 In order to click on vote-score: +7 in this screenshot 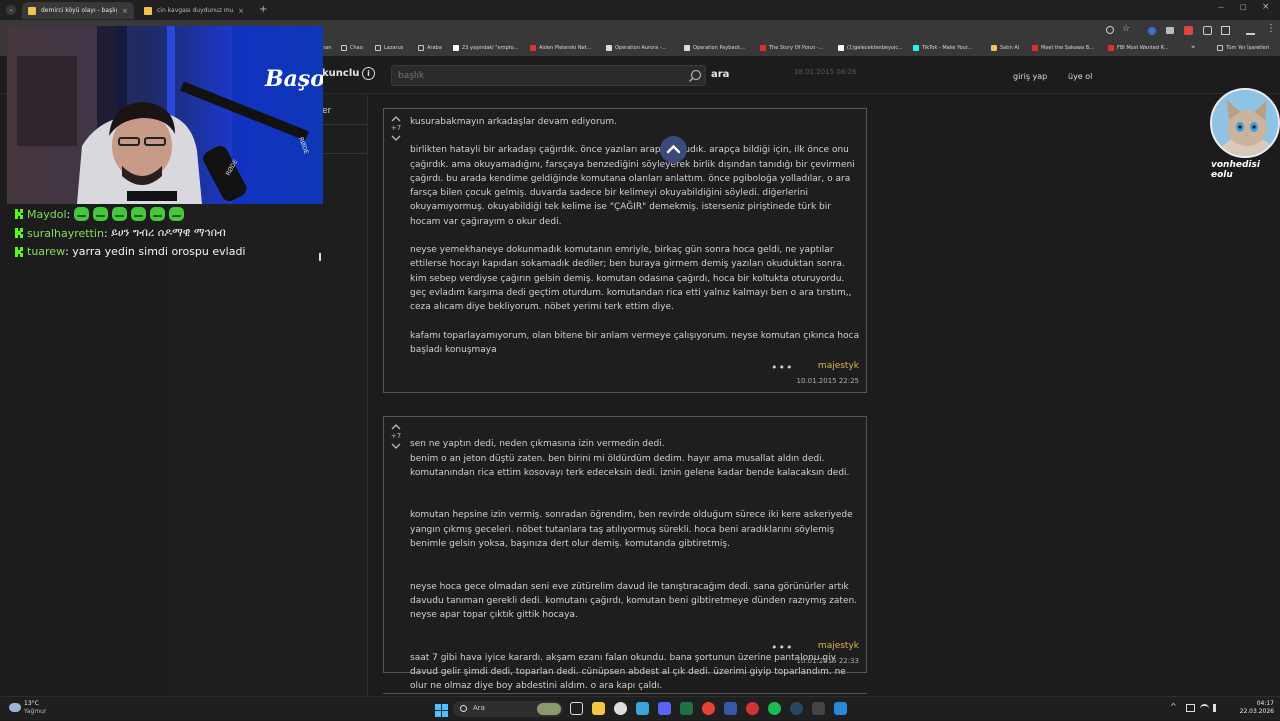, I will do `click(396, 128)`.